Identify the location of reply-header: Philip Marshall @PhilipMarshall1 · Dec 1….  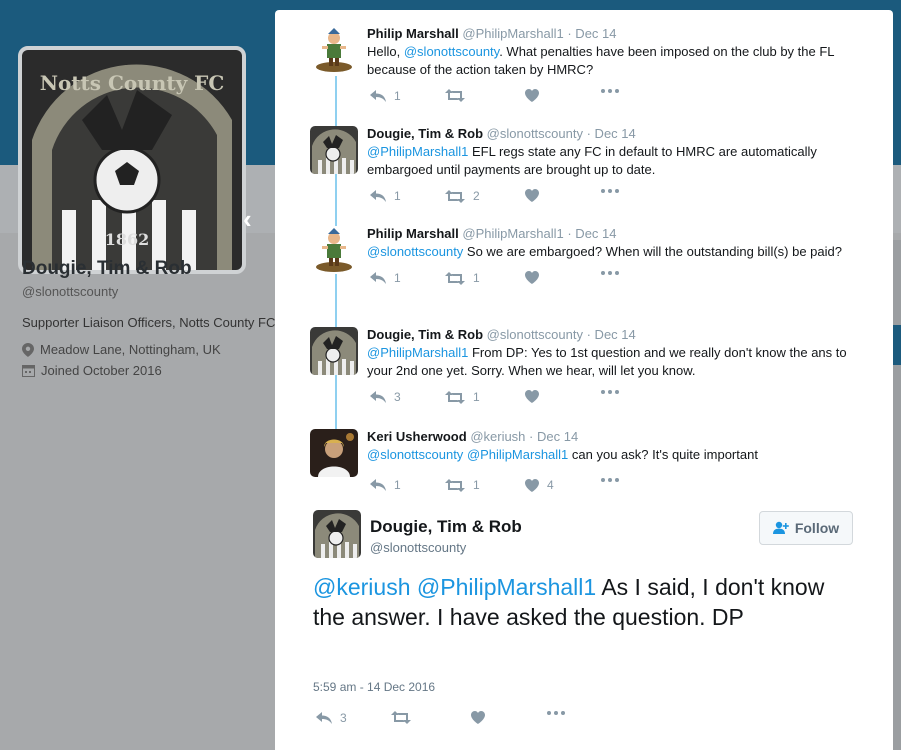
(614, 33).